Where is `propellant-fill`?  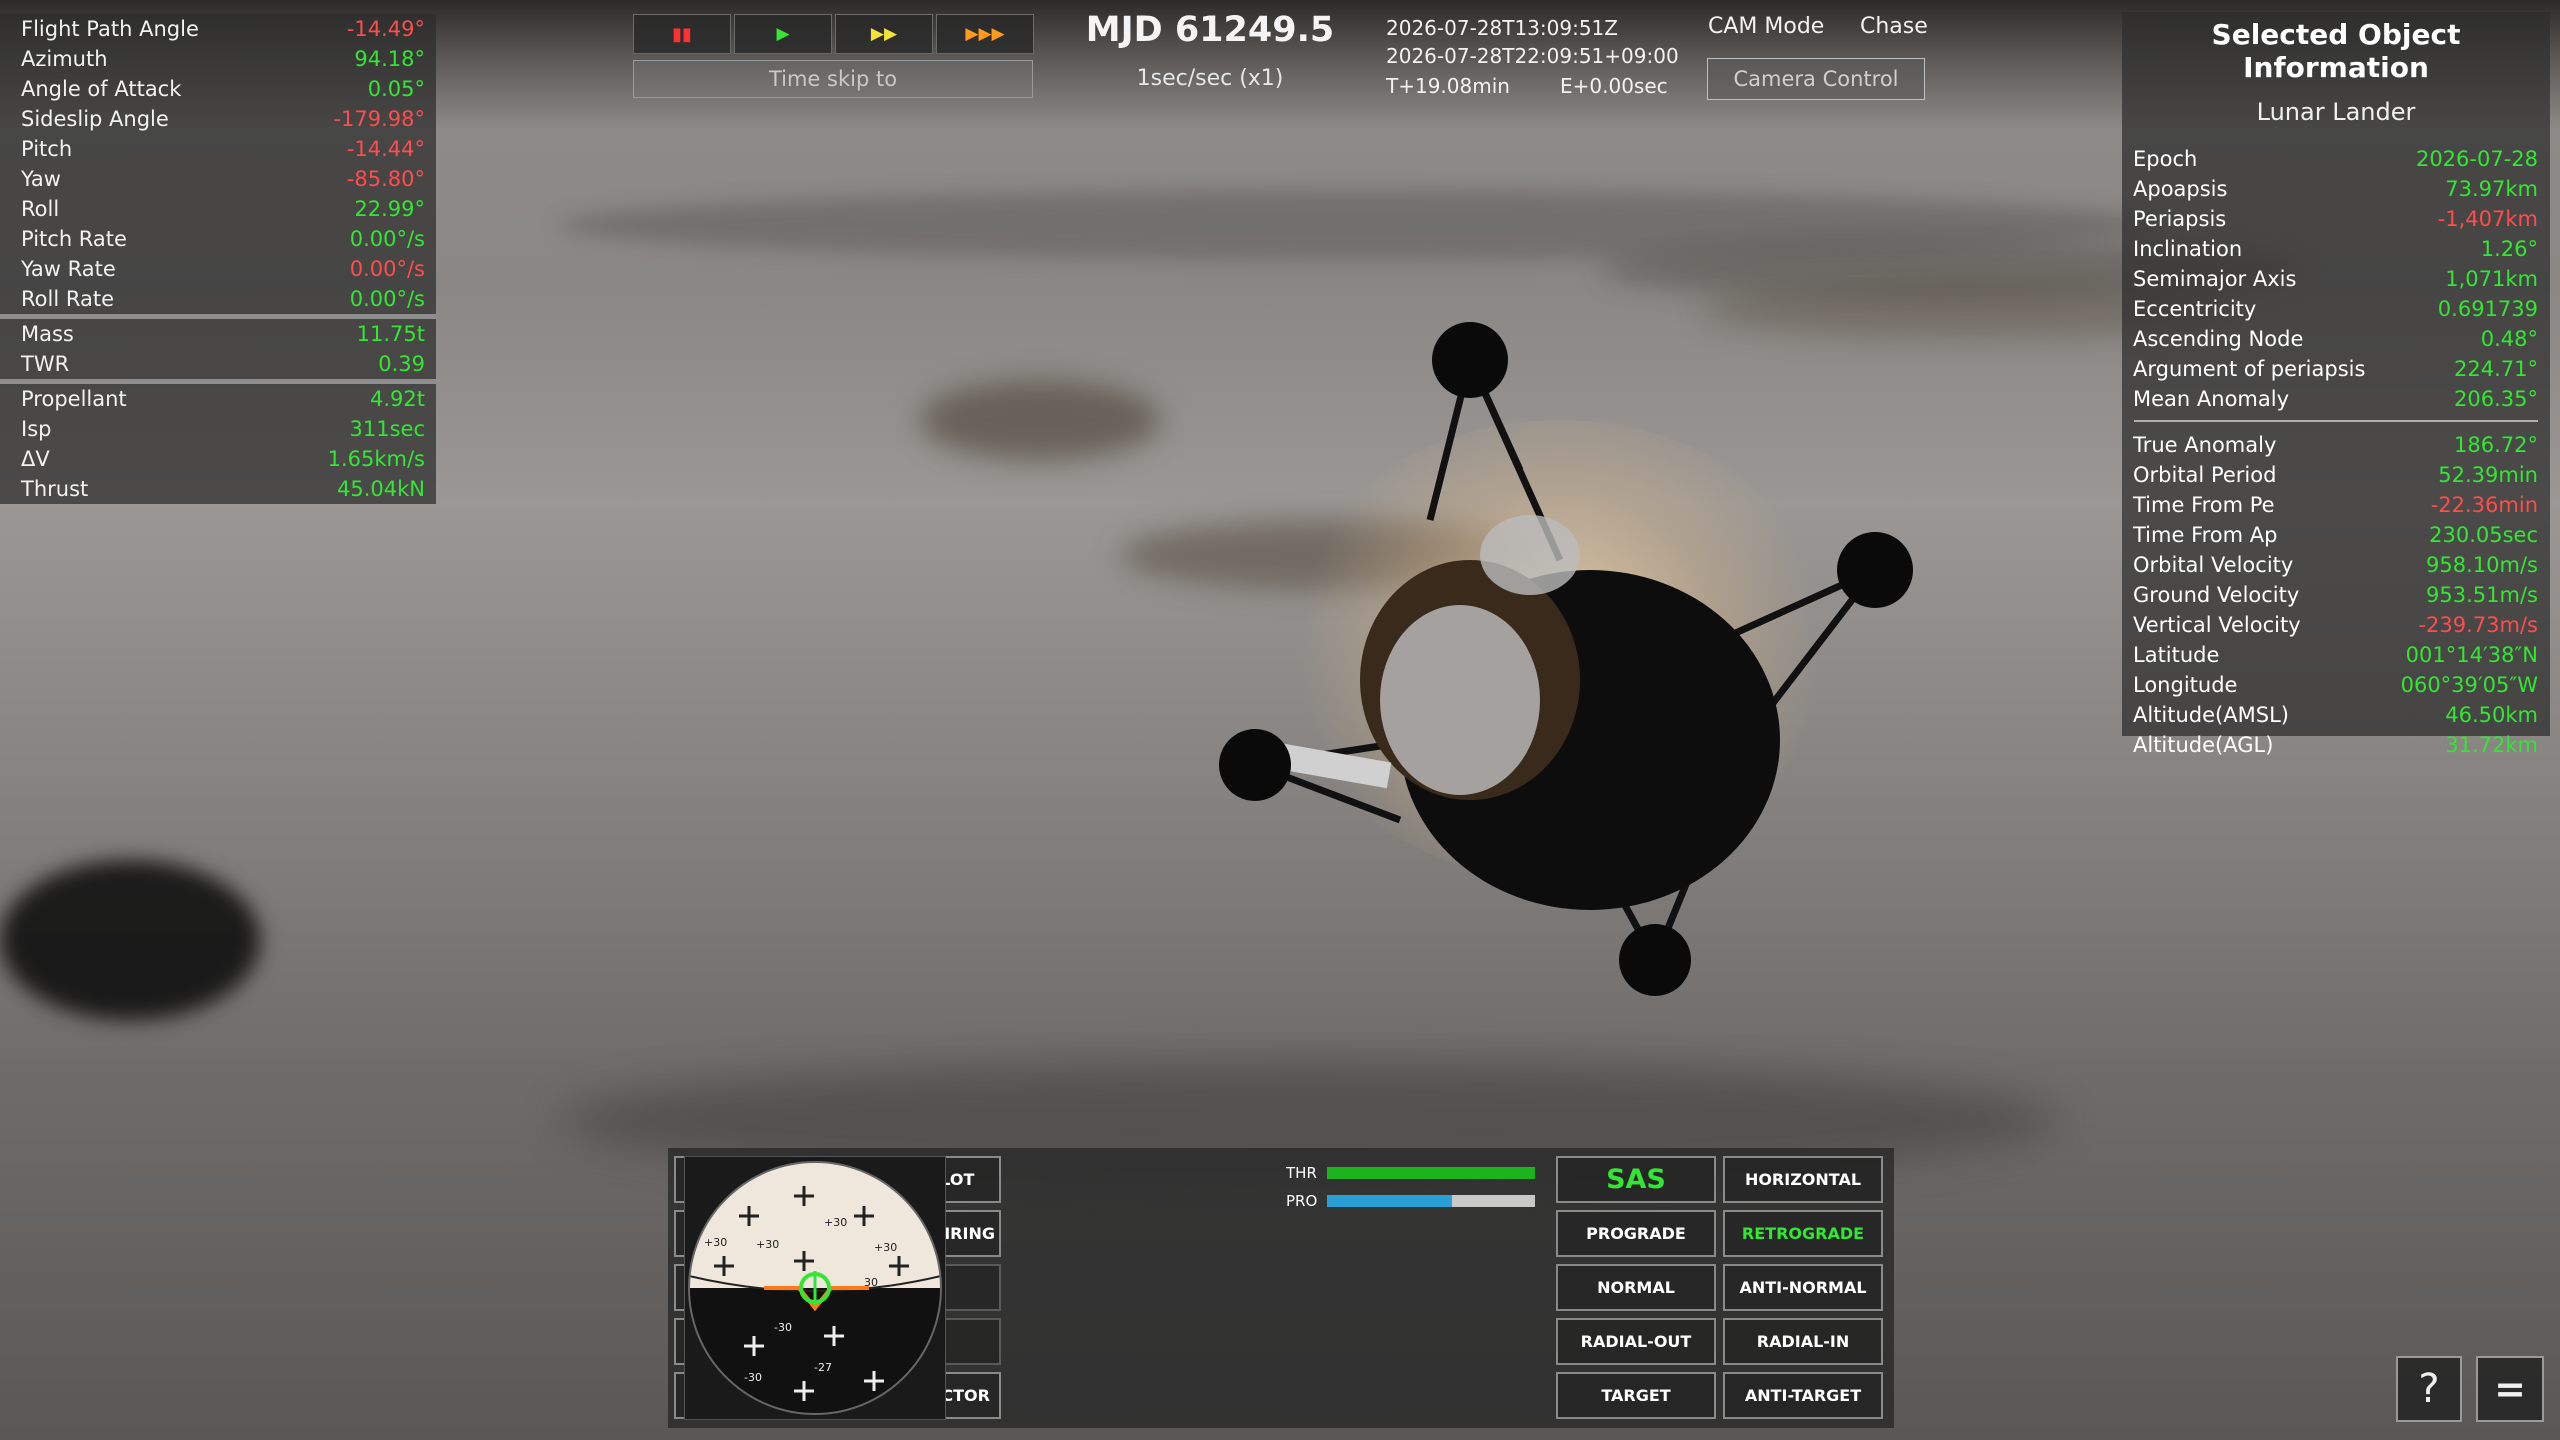 propellant-fill is located at coordinates (1390, 1201).